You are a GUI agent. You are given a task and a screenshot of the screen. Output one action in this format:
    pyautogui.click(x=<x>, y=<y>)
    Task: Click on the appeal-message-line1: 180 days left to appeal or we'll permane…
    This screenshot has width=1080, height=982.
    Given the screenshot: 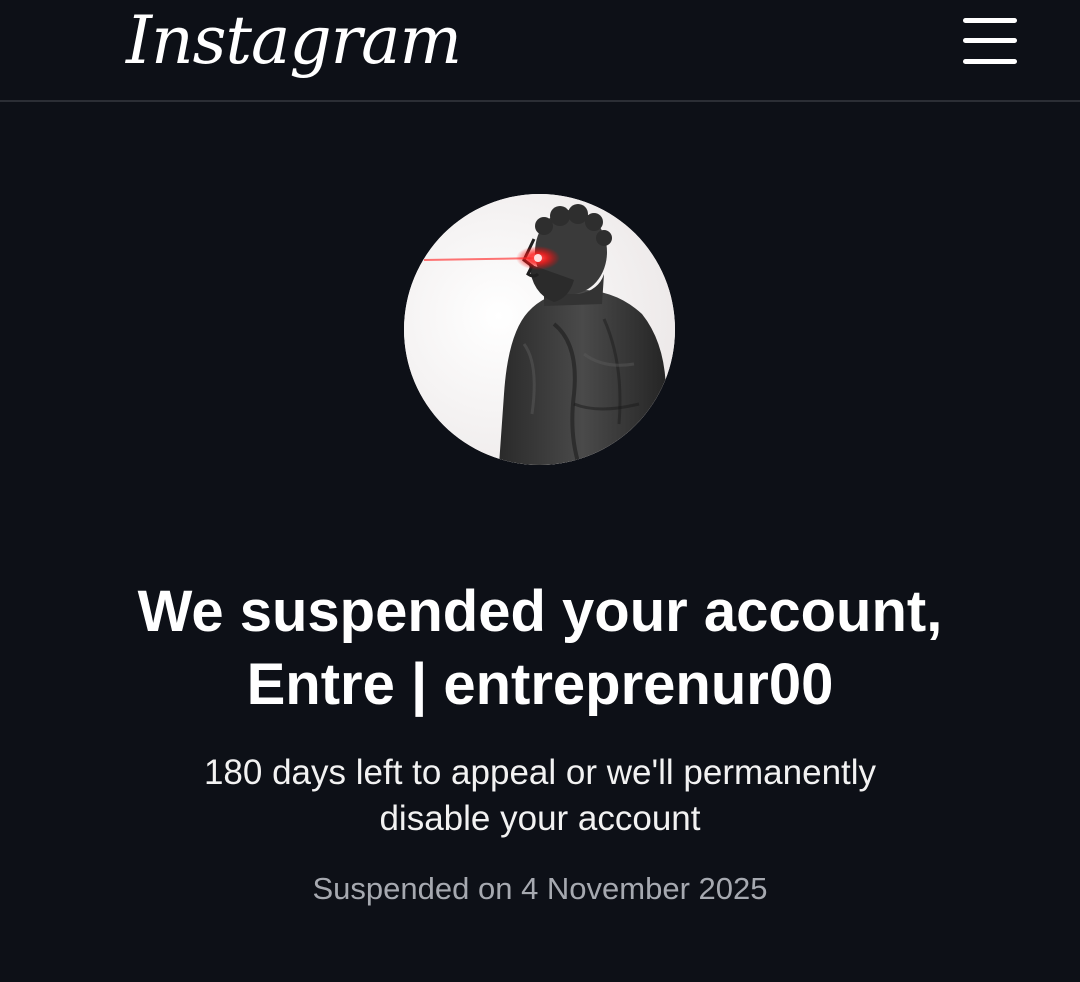 What is the action you would take?
    pyautogui.click(x=540, y=772)
    